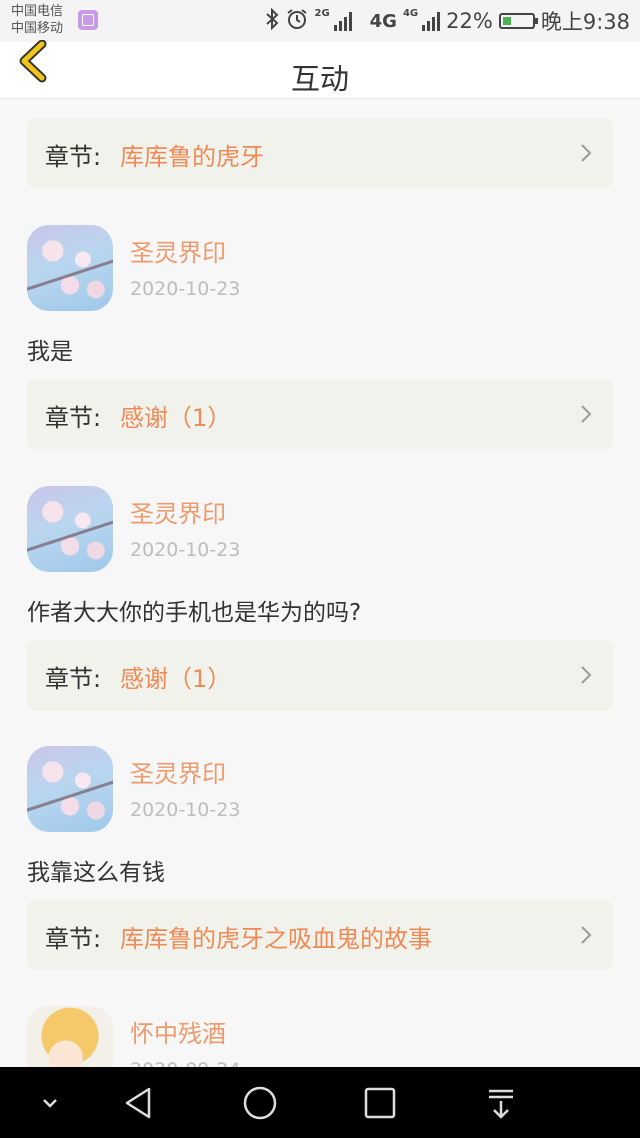 The height and width of the screenshot is (1138, 640). Describe the element at coordinates (192, 157) in the screenshot. I see `chapter-name: 库库鲁的虎牙` at that location.